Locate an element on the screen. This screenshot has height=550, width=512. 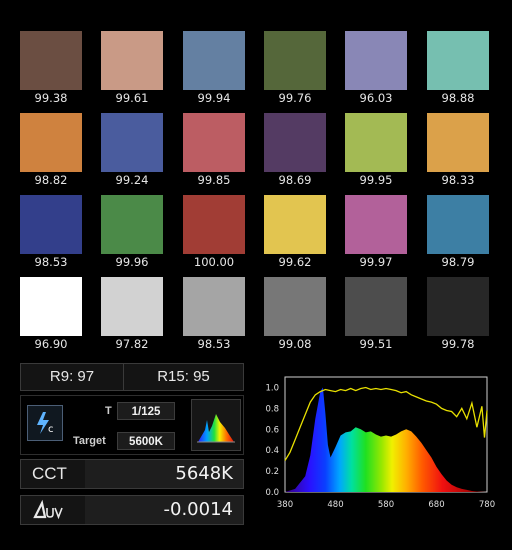
swatch-cell: 99.76 is located at coordinates (295, 71).